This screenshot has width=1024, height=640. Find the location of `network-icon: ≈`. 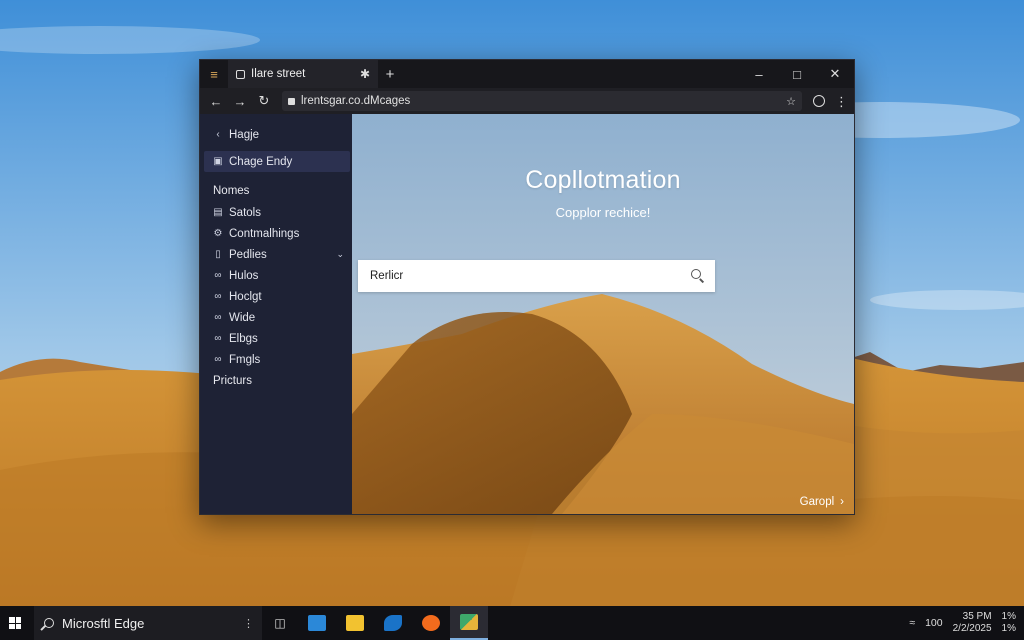

network-icon: ≈ is located at coordinates (912, 623).